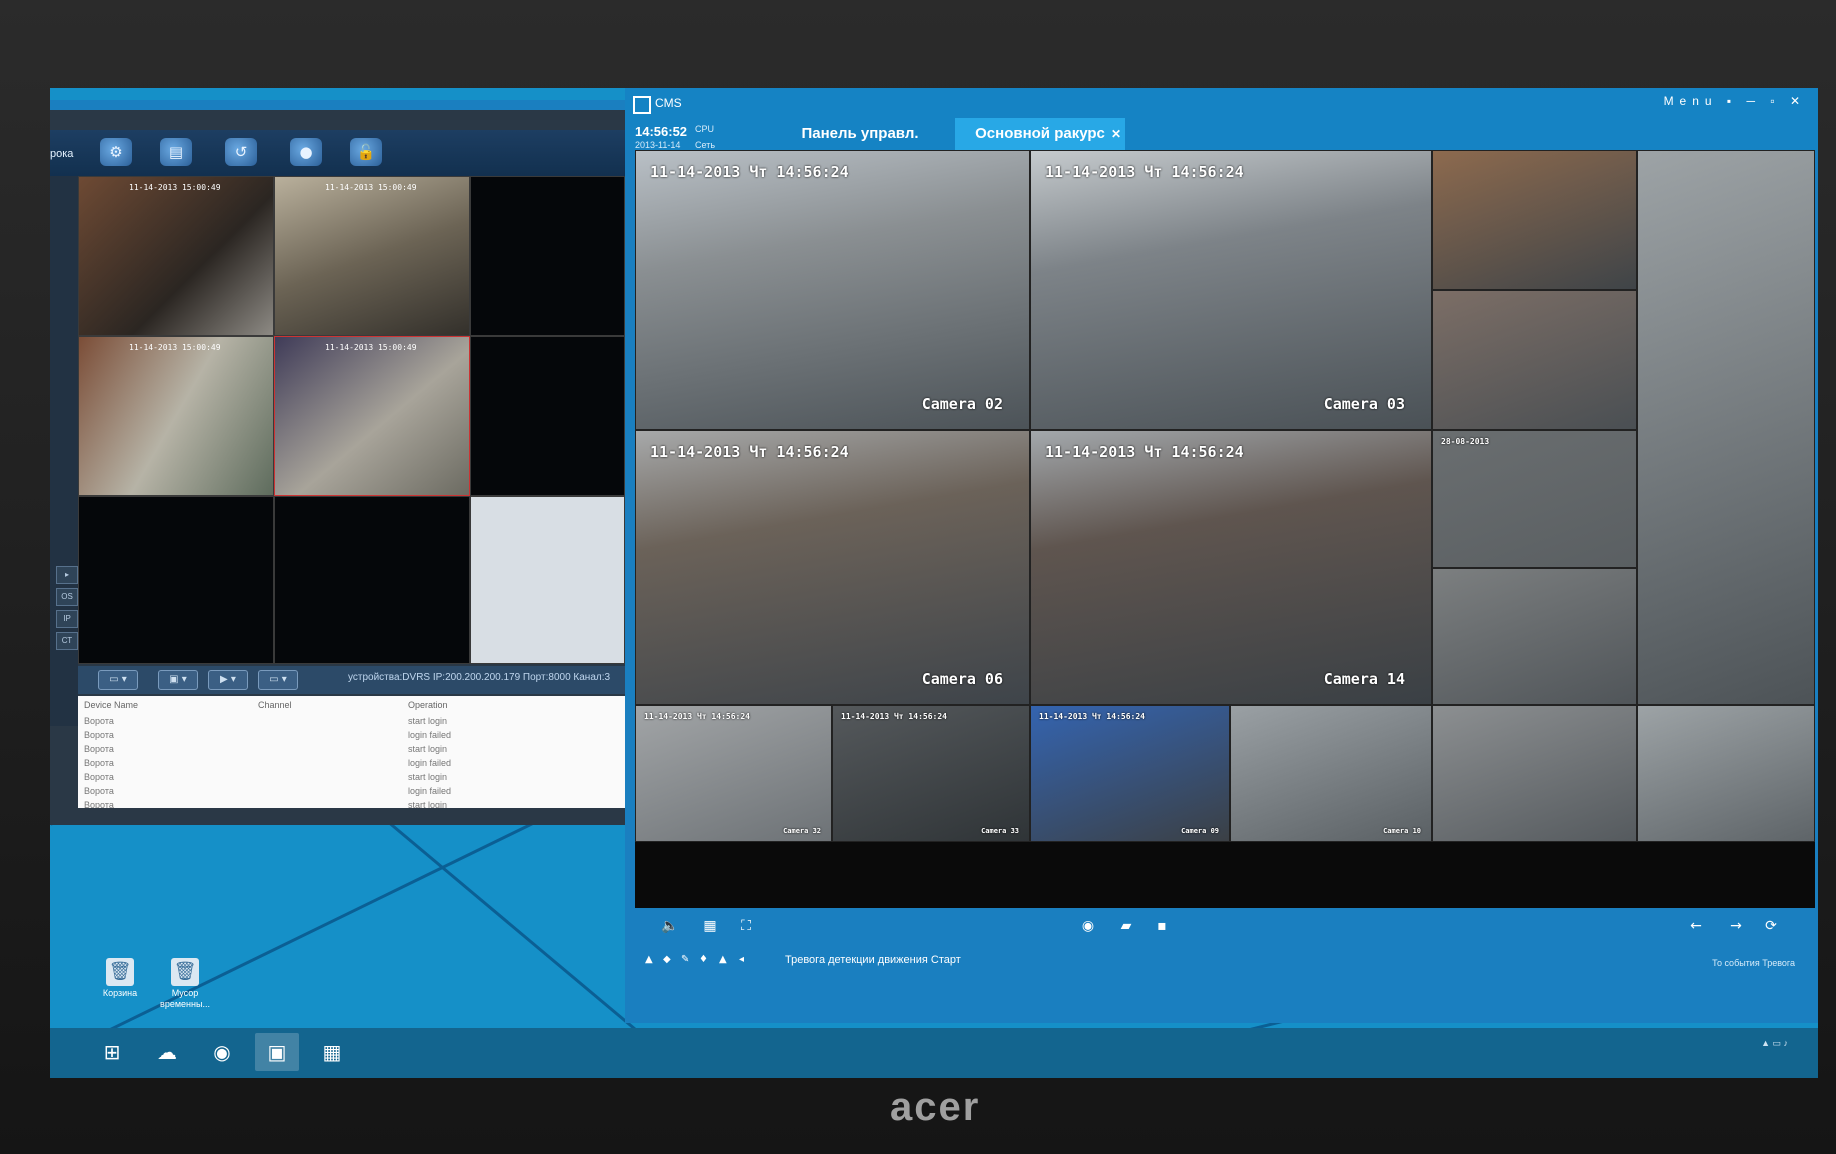 The height and width of the screenshot is (1154, 1836). What do you see at coordinates (337, 105) in the screenshot?
I see `nvr-title-strip` at bounding box center [337, 105].